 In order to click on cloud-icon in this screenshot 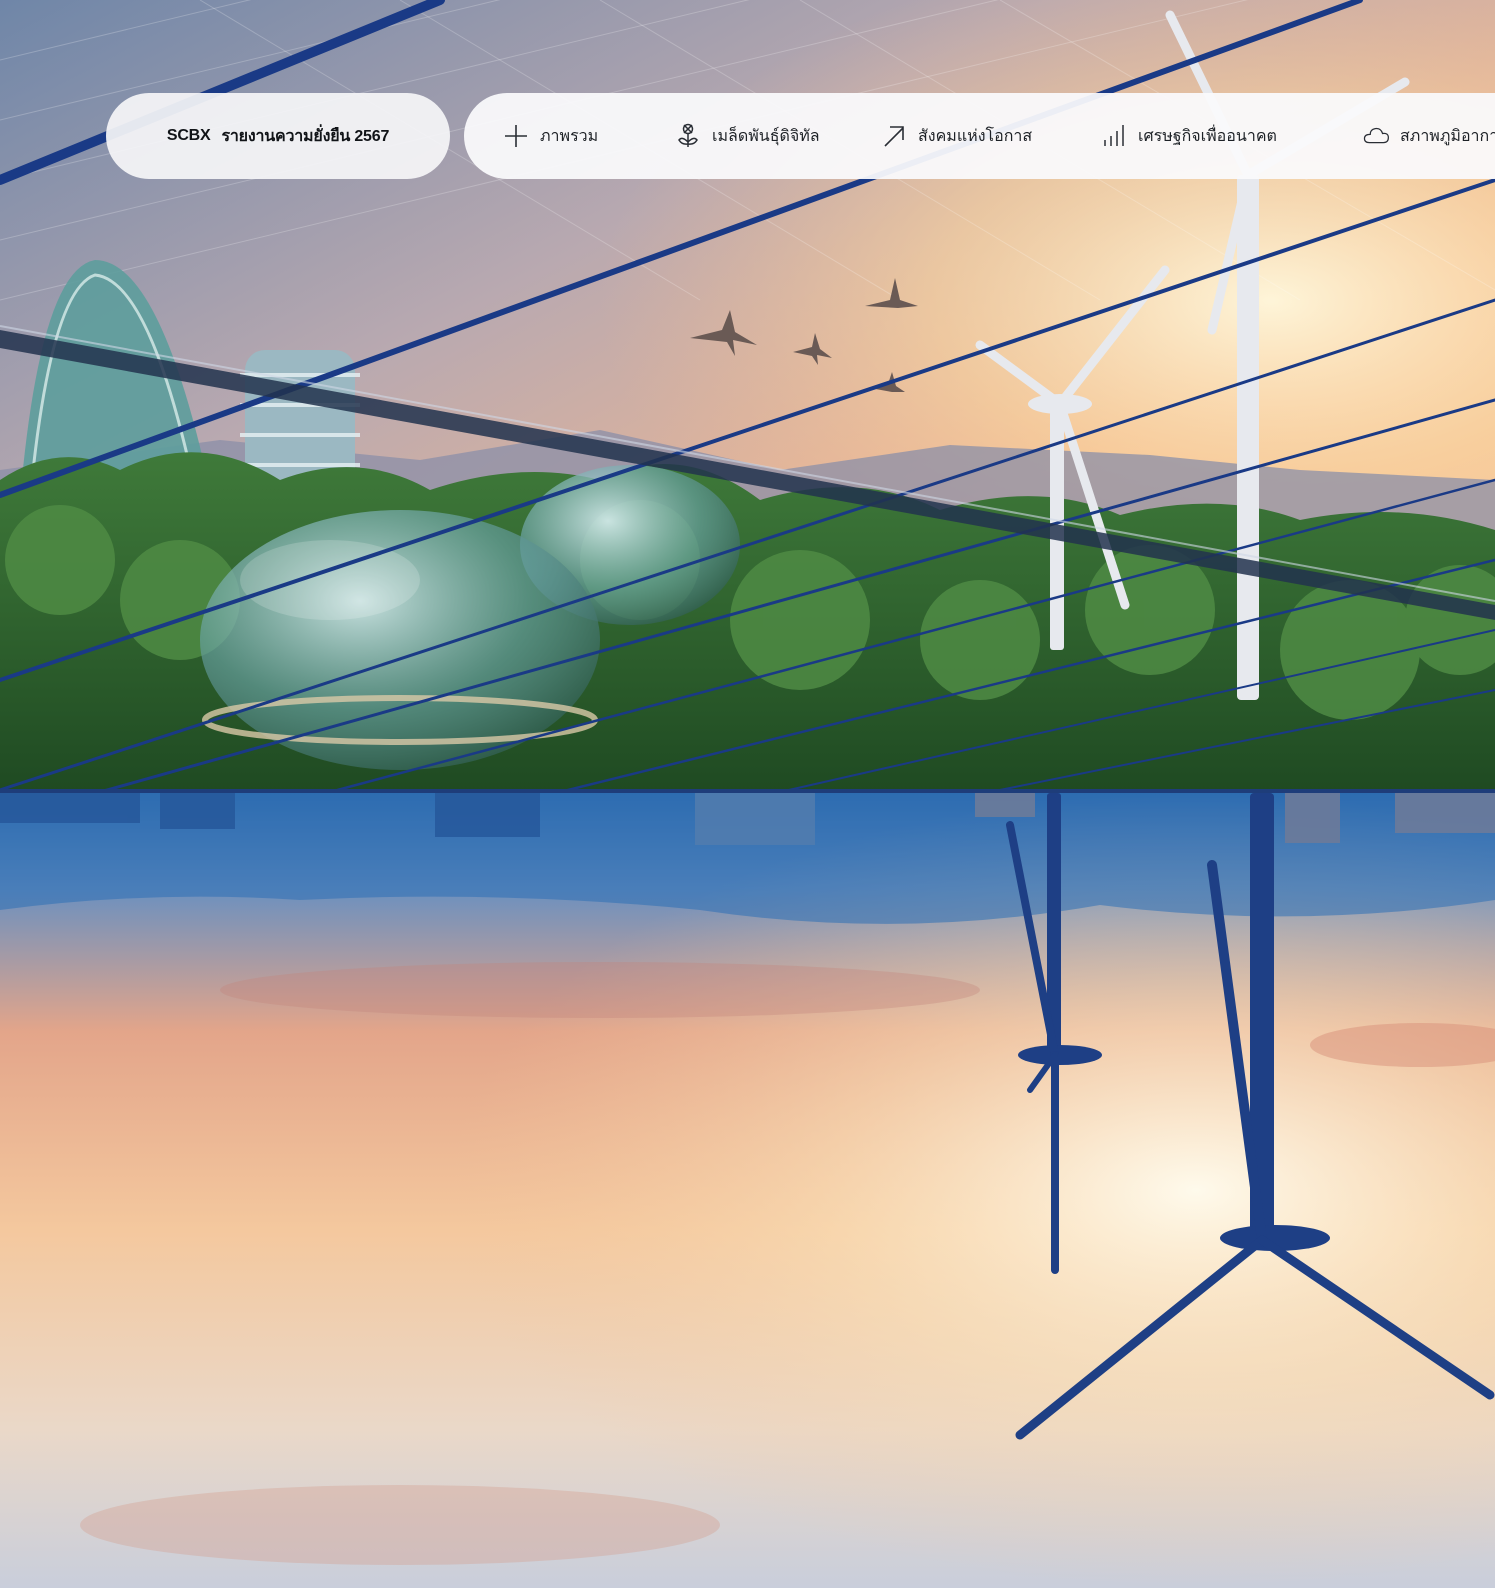, I will do `click(1376, 136)`.